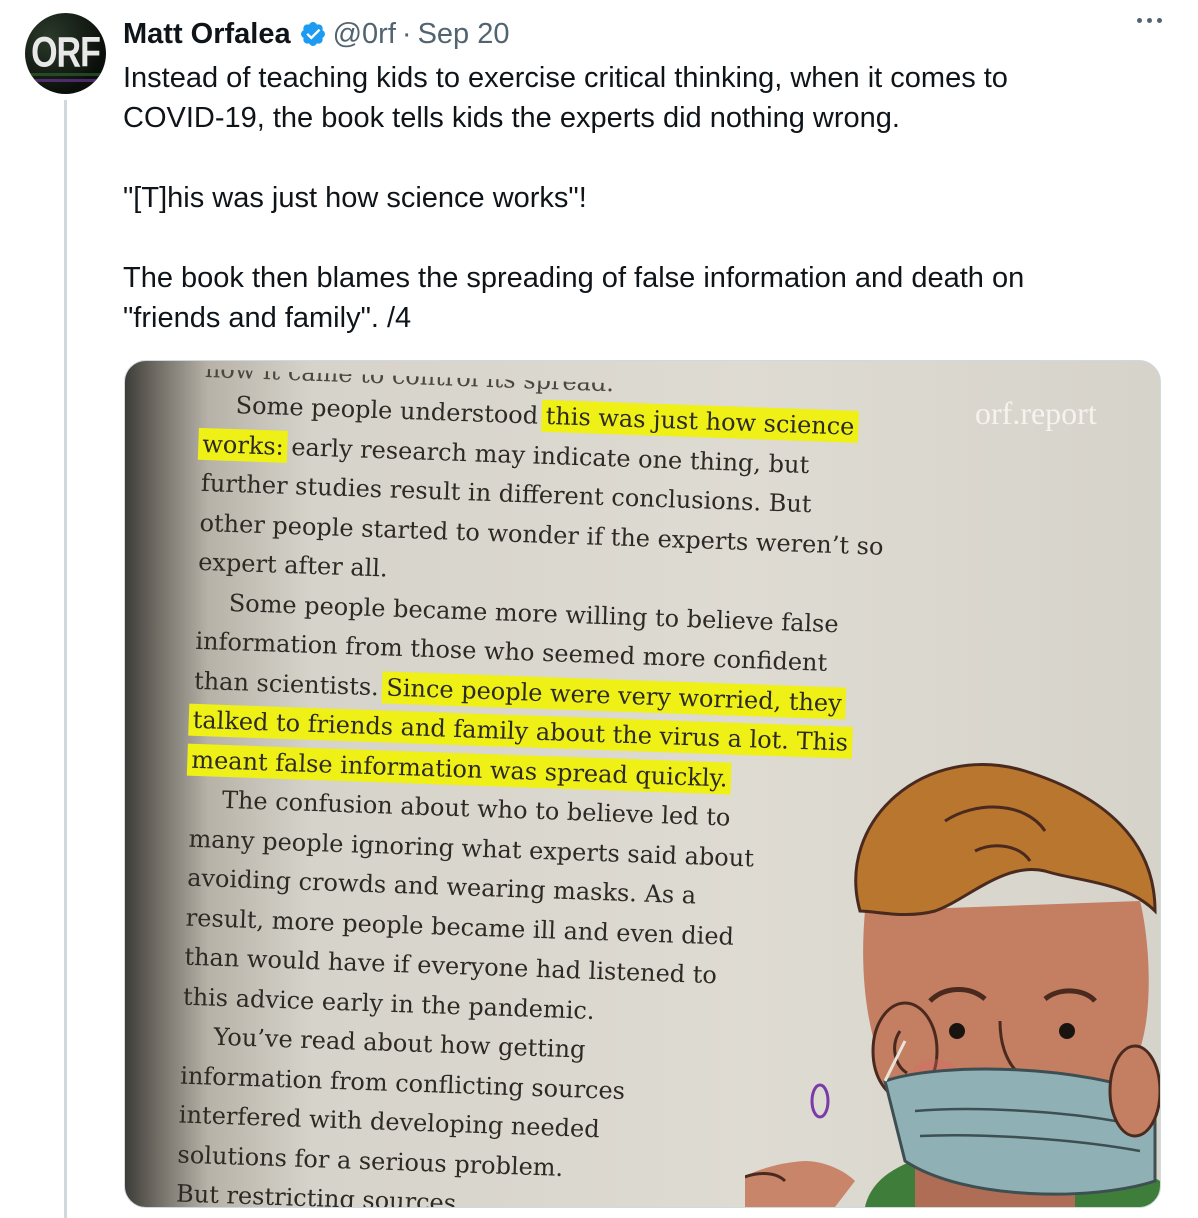  I want to click on tweet-line: "[T]his was just how science works"!, so click(355, 198).